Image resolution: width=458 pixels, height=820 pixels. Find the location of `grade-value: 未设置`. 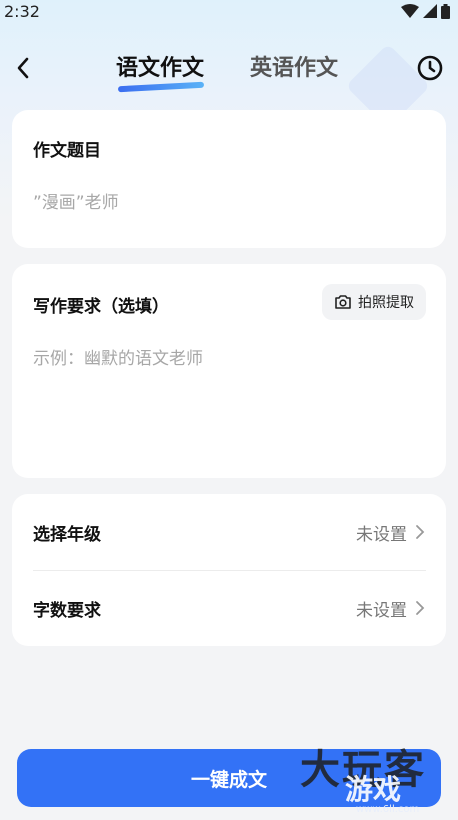

grade-value: 未设置 is located at coordinates (381, 534).